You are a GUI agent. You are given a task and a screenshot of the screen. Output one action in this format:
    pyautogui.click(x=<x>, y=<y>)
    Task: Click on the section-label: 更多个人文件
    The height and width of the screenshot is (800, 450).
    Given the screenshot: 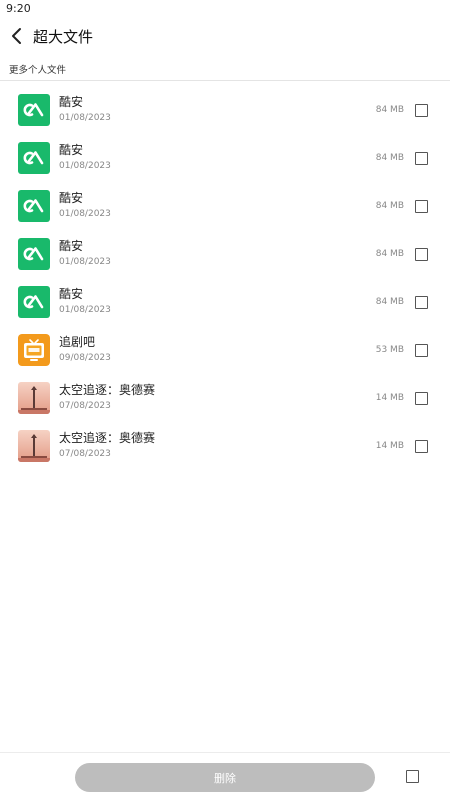 What is the action you would take?
    pyautogui.click(x=38, y=70)
    